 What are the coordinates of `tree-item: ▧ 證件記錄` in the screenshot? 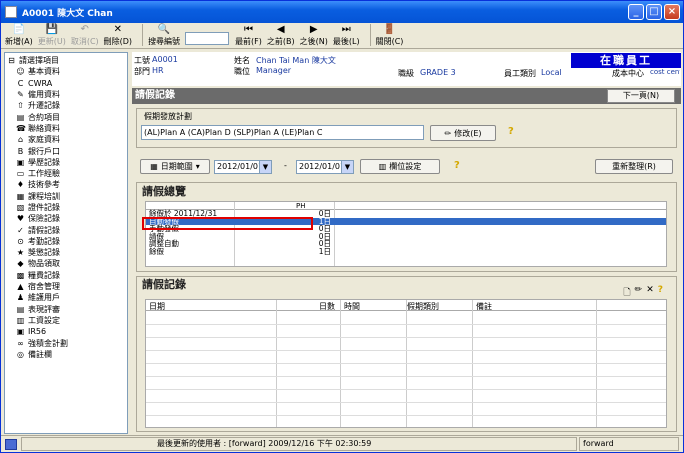 It's located at (67, 207).